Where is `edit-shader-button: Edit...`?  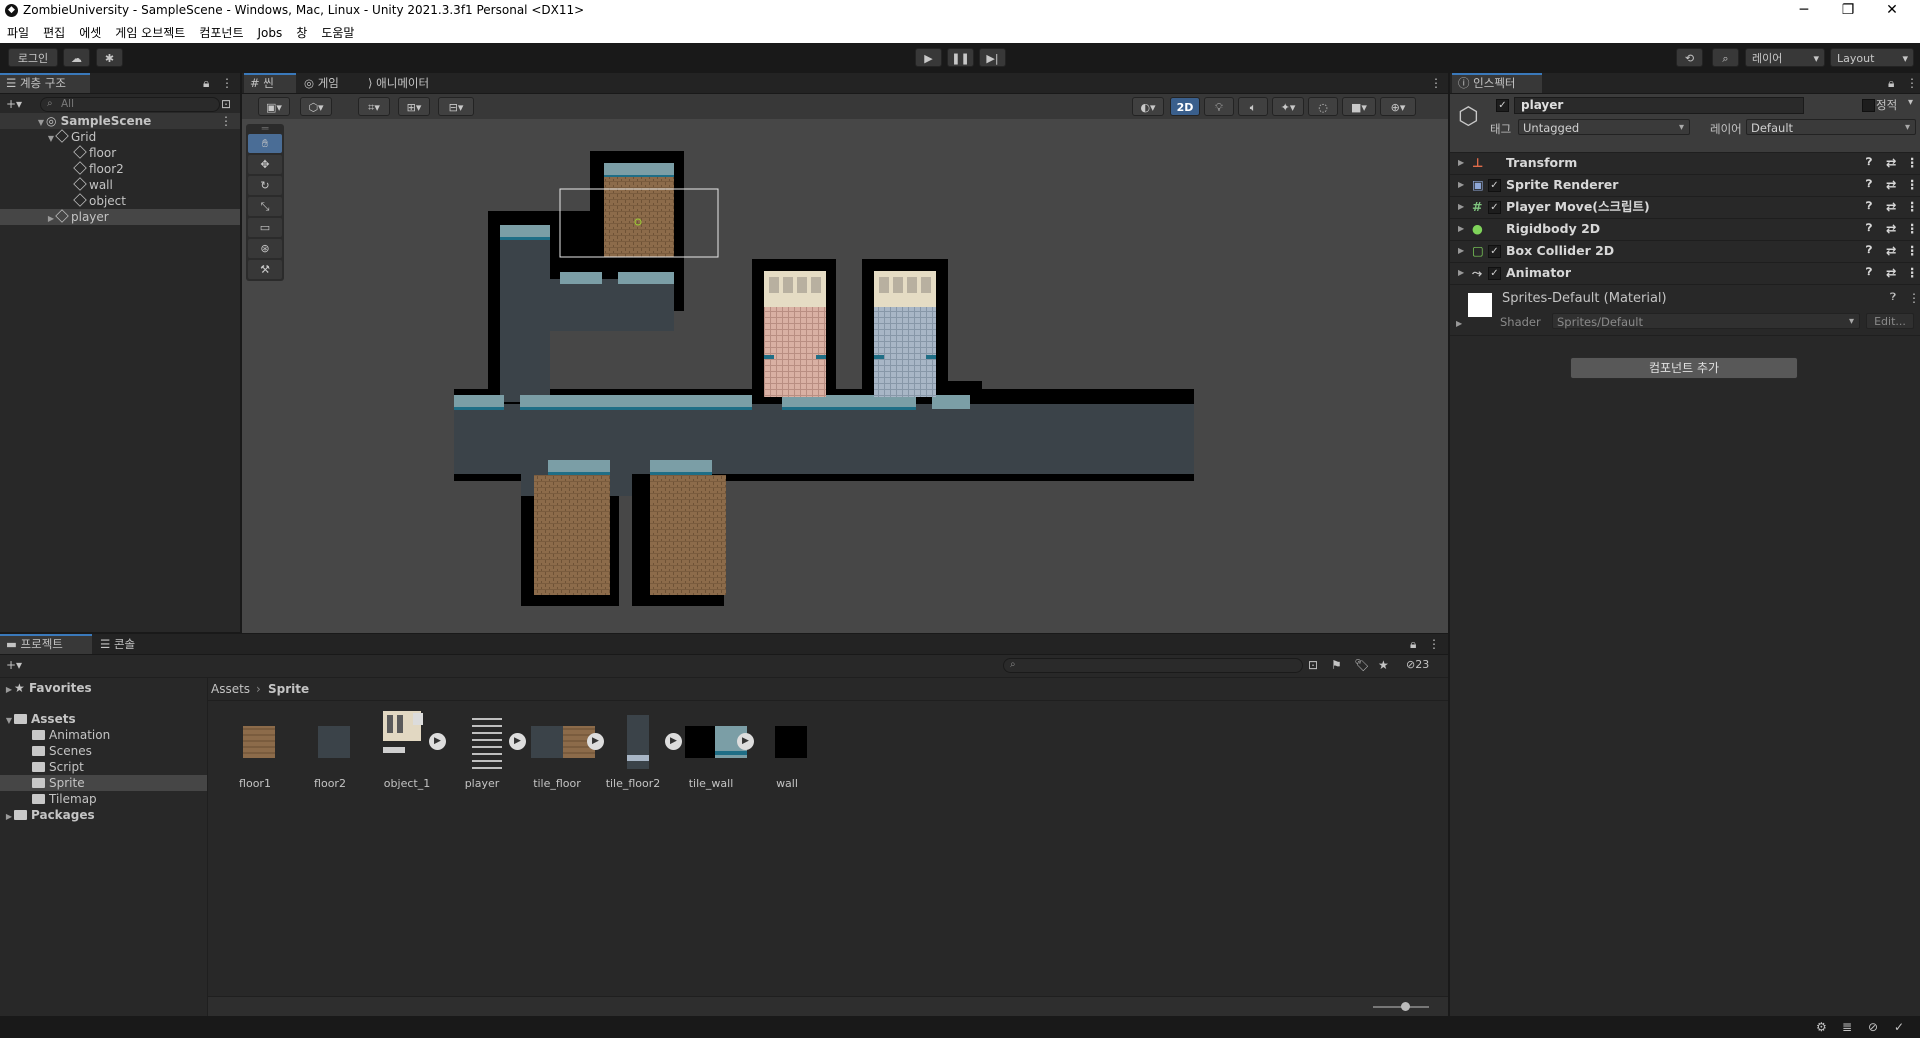 edit-shader-button: Edit... is located at coordinates (1890, 321).